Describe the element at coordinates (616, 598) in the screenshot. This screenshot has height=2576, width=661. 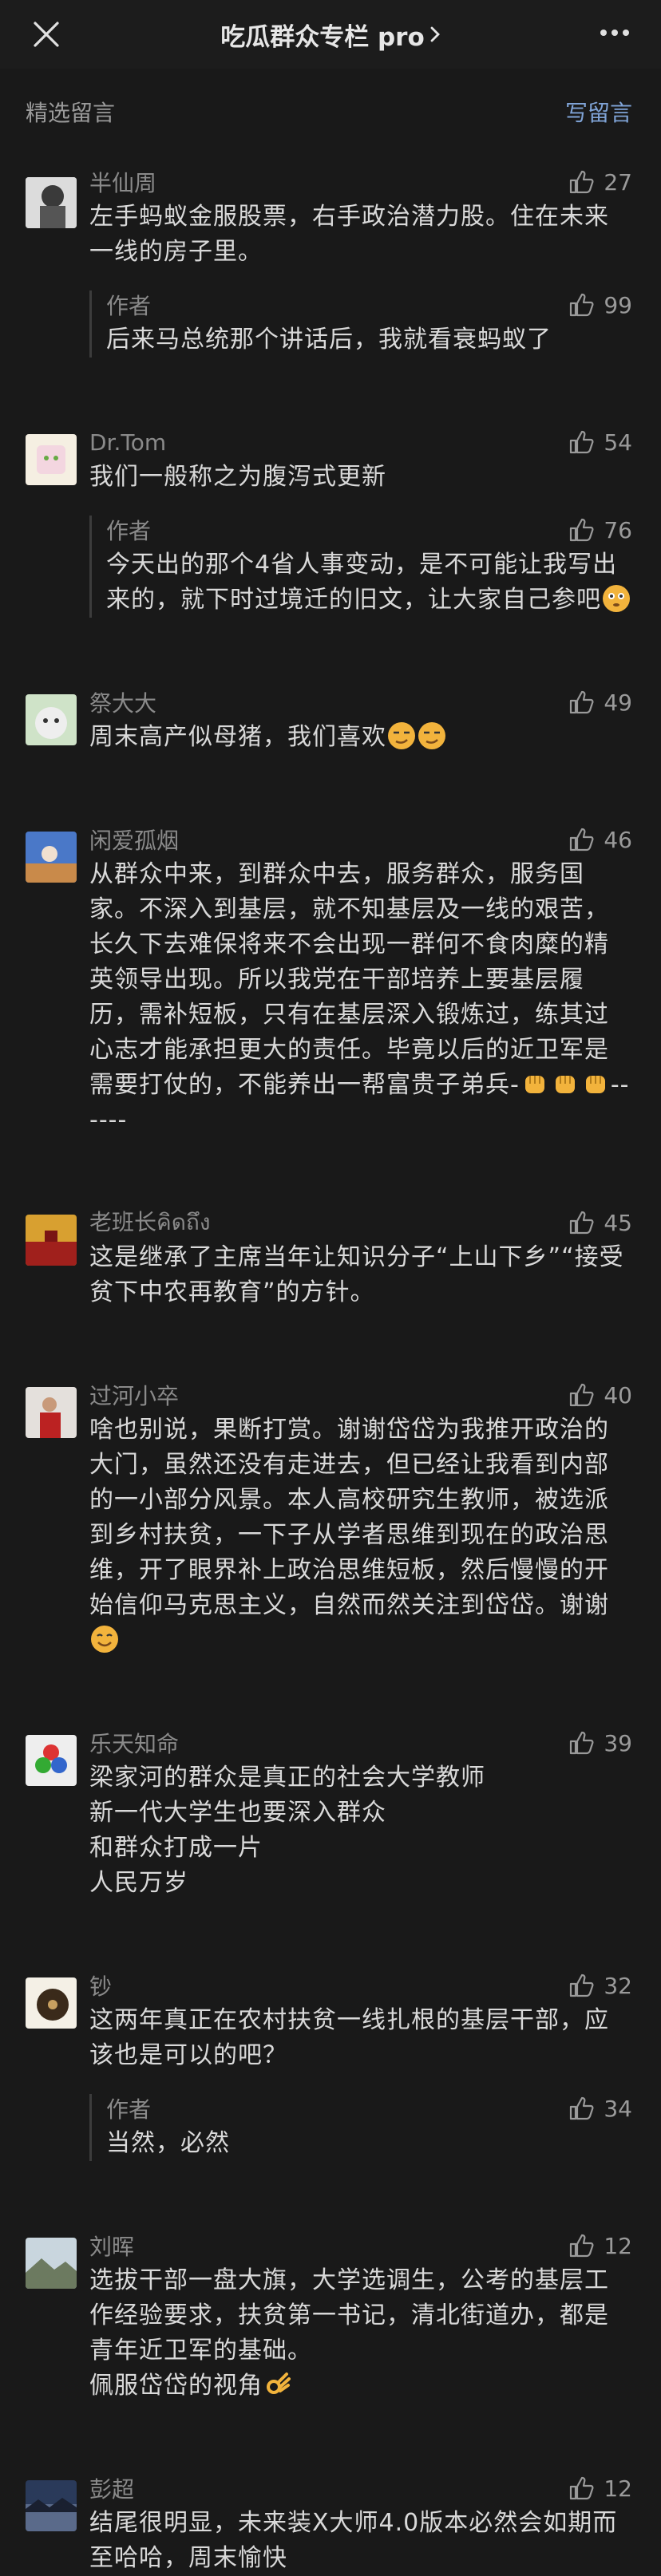
I see `flushed-face-emoji-icon` at that location.